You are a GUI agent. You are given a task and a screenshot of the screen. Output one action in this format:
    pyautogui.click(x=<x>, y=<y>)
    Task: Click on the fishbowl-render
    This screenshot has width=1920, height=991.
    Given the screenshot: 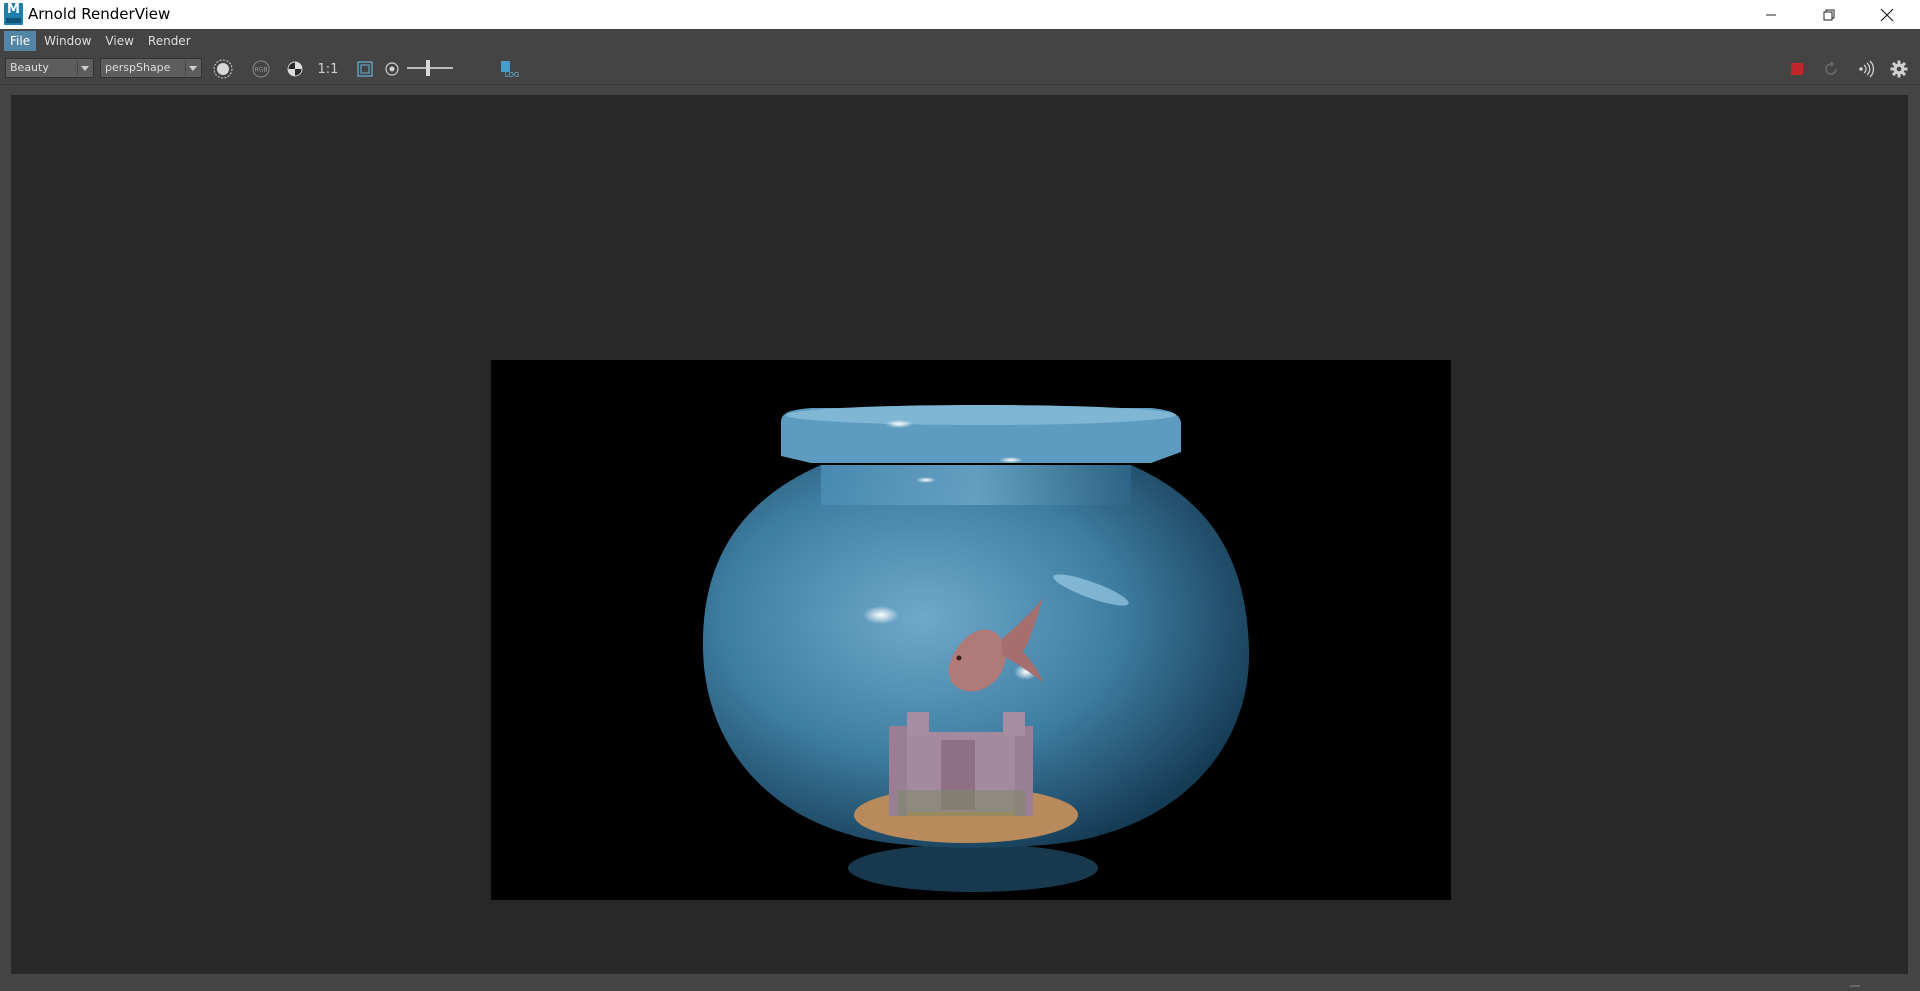 What is the action you would take?
    pyautogui.click(x=976, y=648)
    